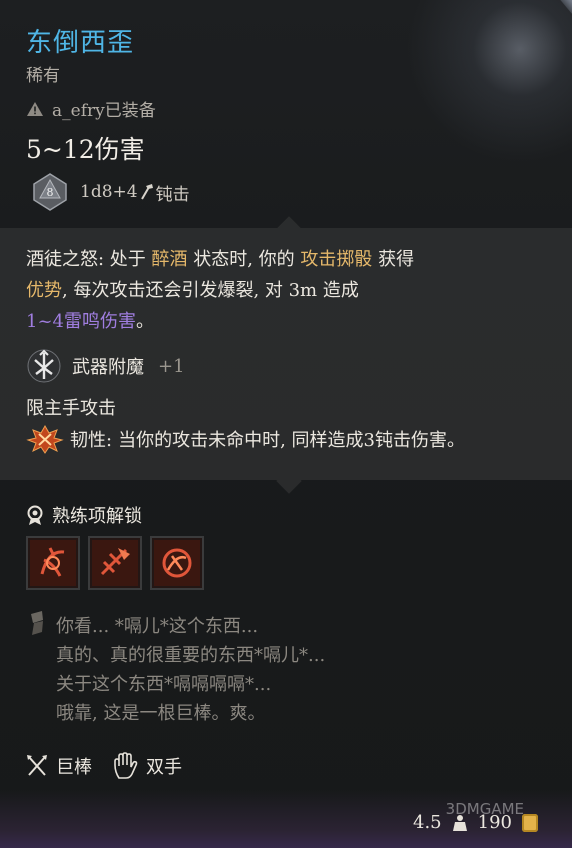 This screenshot has height=848, width=572. What do you see at coordinates (71, 408) in the screenshot?
I see `main-hand-only: 限主手攻击` at bounding box center [71, 408].